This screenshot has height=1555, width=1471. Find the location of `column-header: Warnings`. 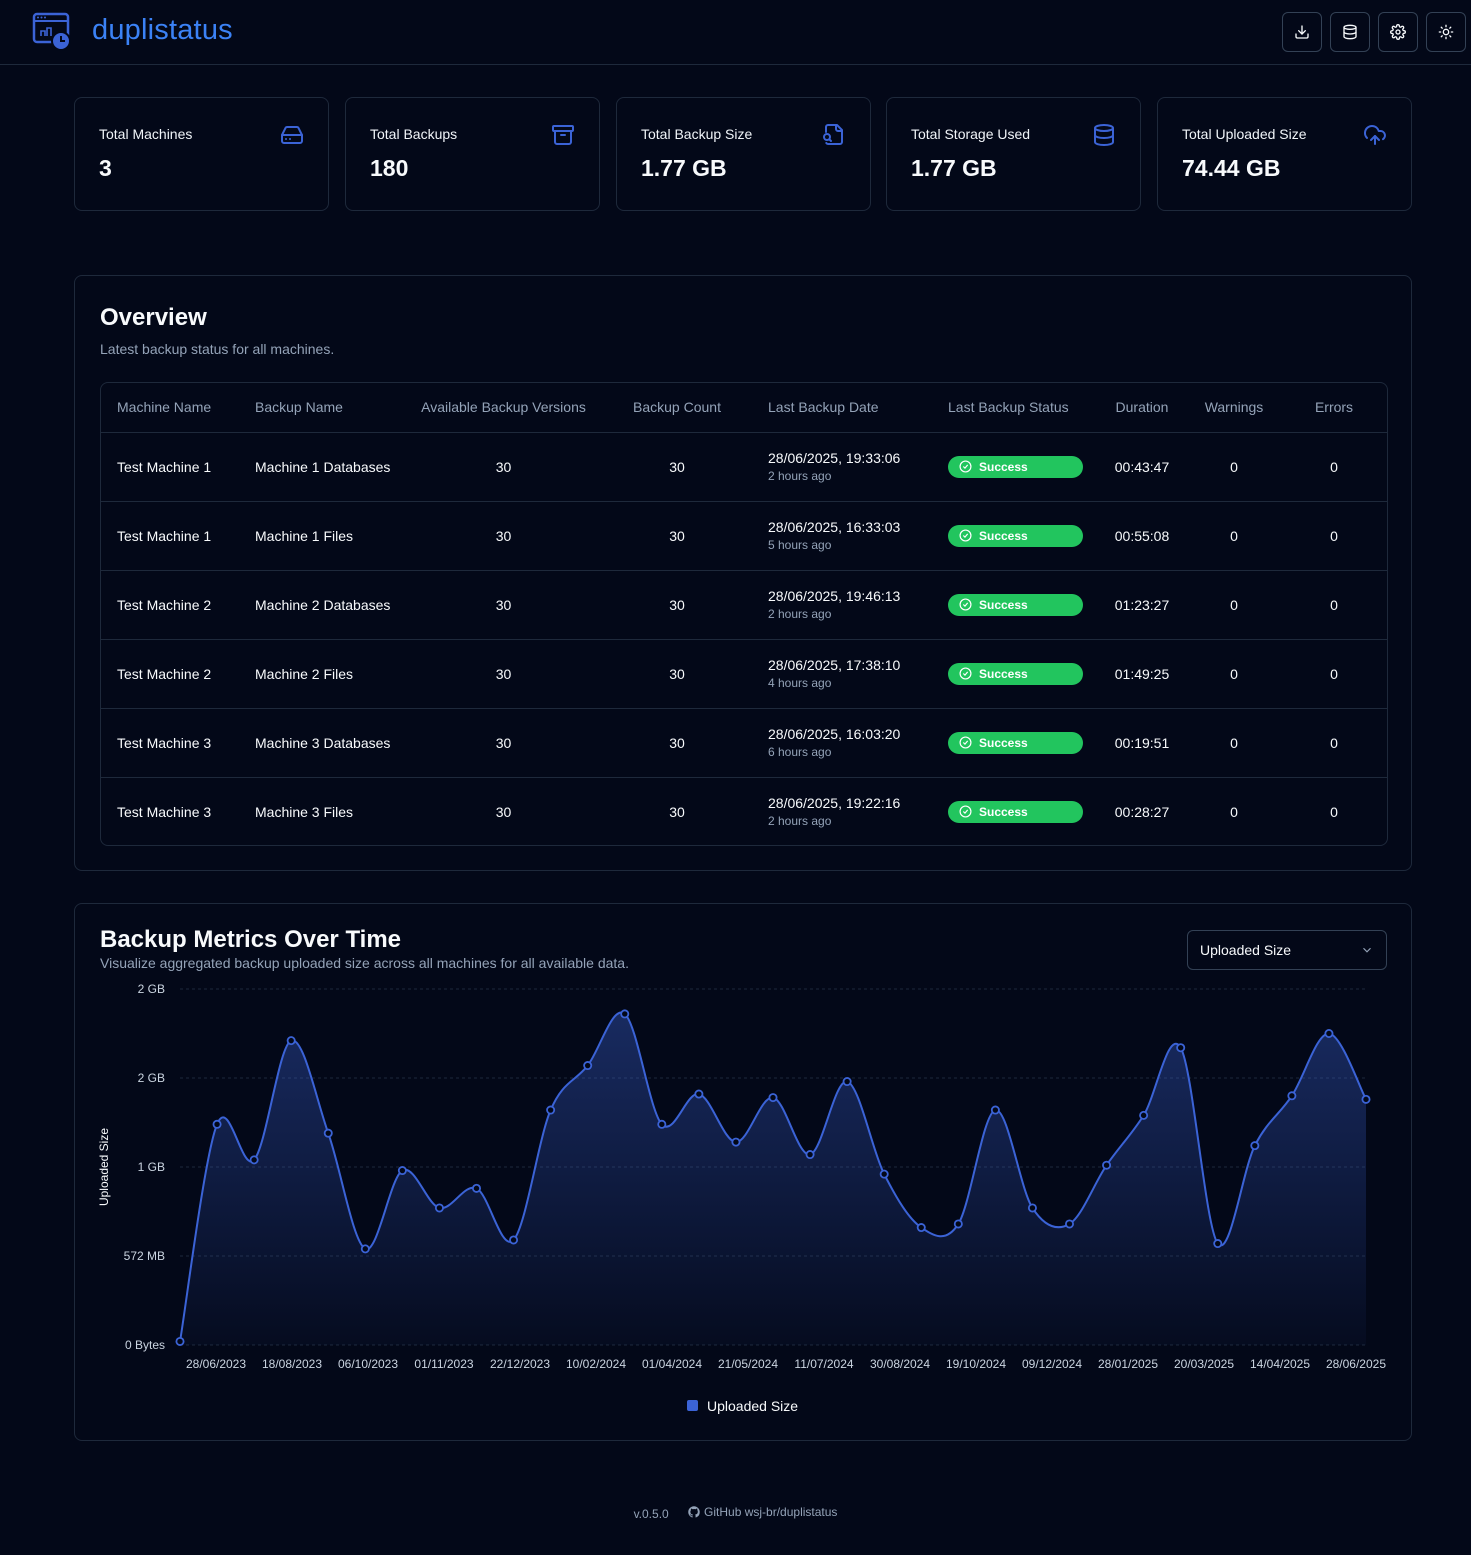

column-header: Warnings is located at coordinates (1234, 408).